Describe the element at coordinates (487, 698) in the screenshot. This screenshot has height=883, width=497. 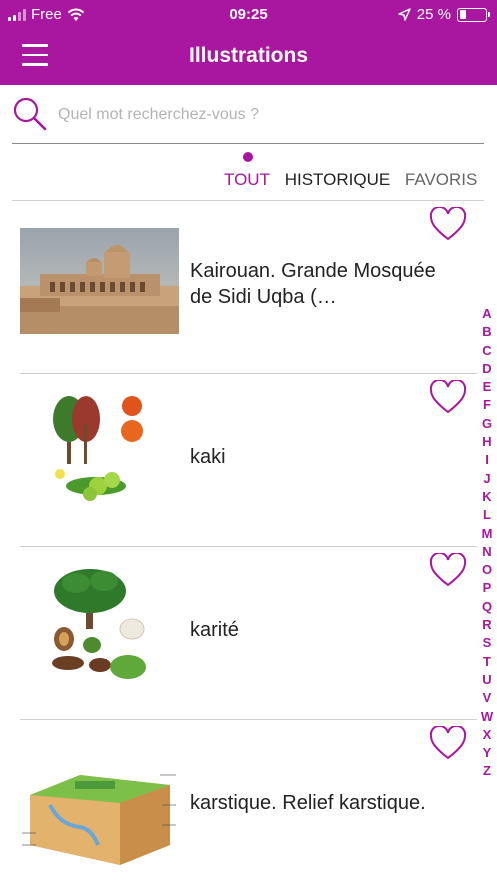
I see `alphabet-letter-v: V` at that location.